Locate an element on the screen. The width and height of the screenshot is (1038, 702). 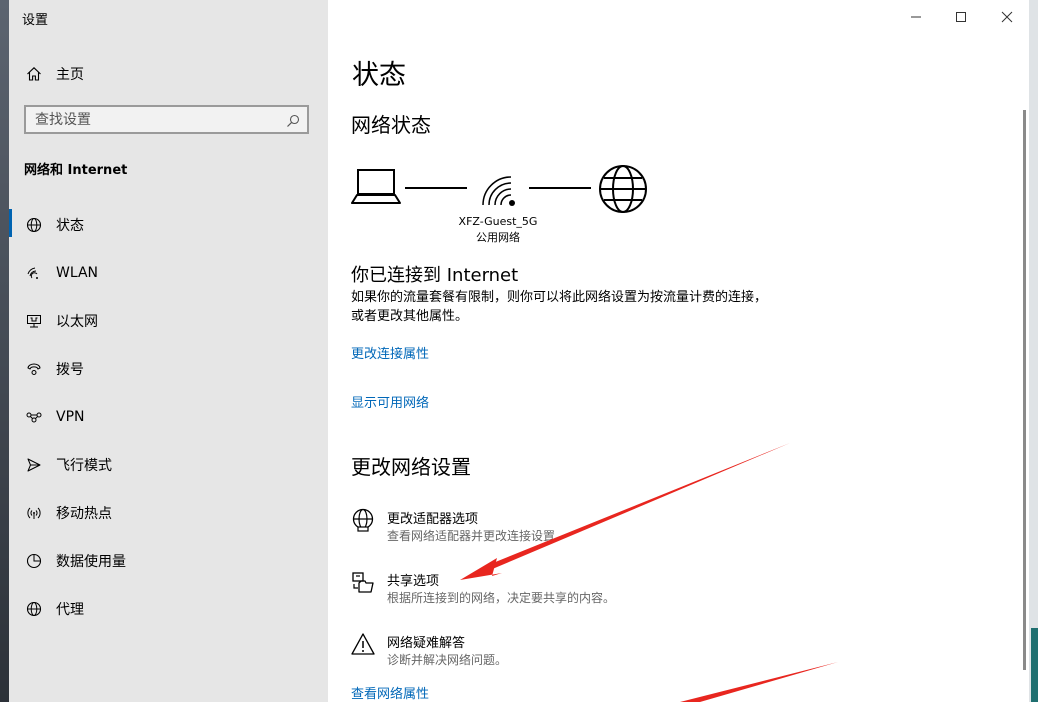
sidebar-item-wlan: WLAN is located at coordinates (168, 273).